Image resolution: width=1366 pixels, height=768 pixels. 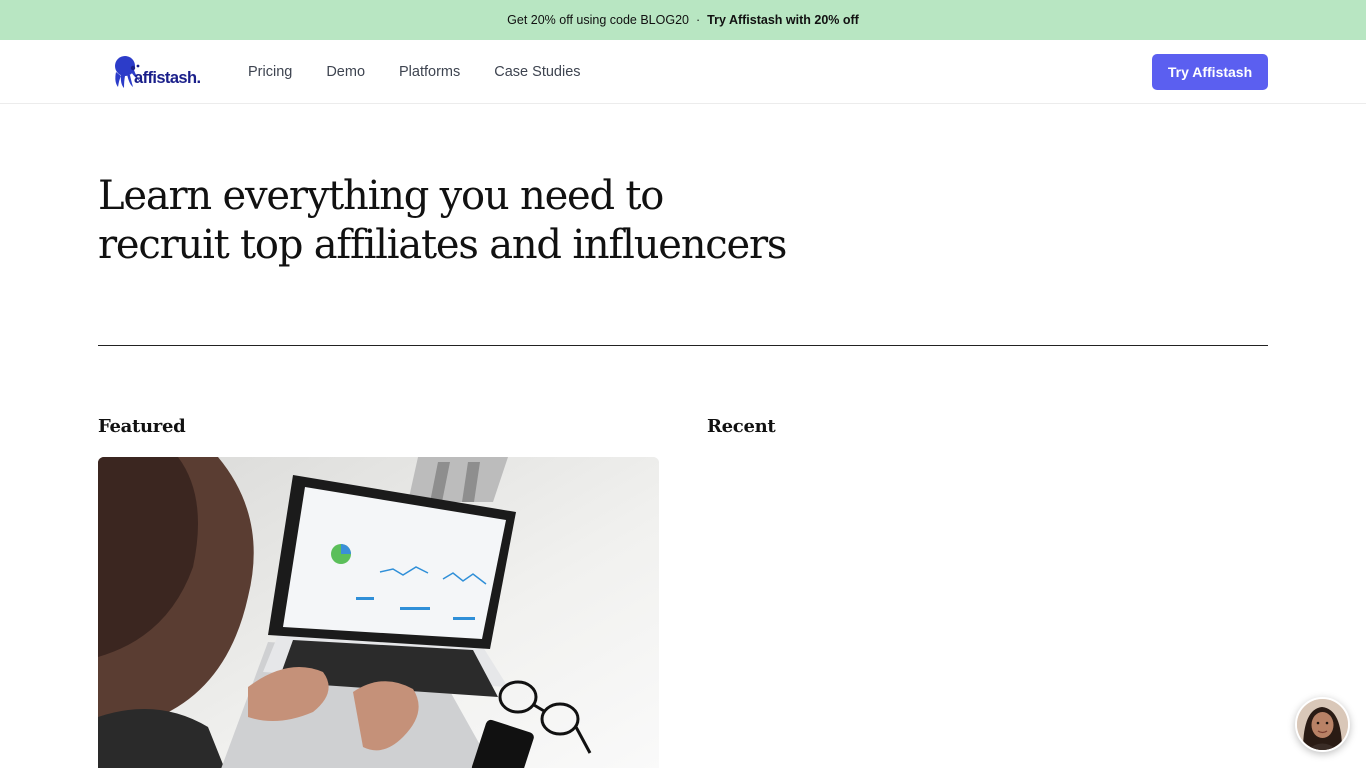 What do you see at coordinates (683, 345) in the screenshot?
I see `divider` at bounding box center [683, 345].